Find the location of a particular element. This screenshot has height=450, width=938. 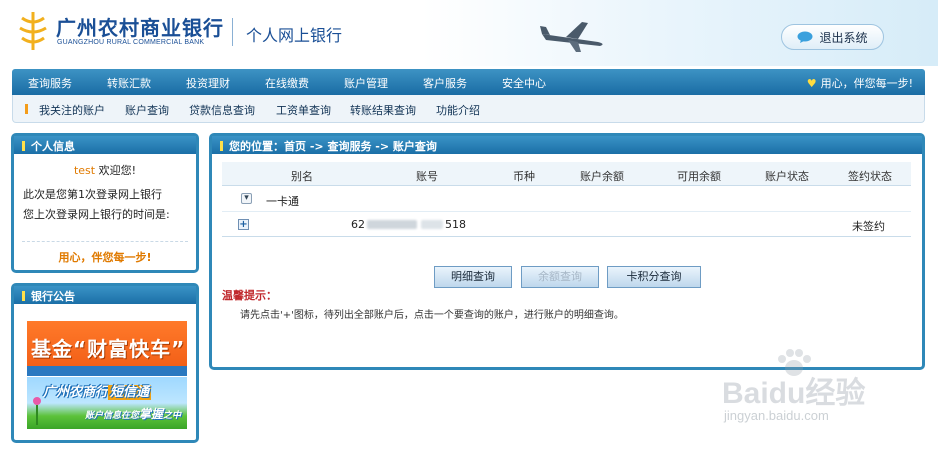

fund-banner: 基金“财富快车” is located at coordinates (107, 348).